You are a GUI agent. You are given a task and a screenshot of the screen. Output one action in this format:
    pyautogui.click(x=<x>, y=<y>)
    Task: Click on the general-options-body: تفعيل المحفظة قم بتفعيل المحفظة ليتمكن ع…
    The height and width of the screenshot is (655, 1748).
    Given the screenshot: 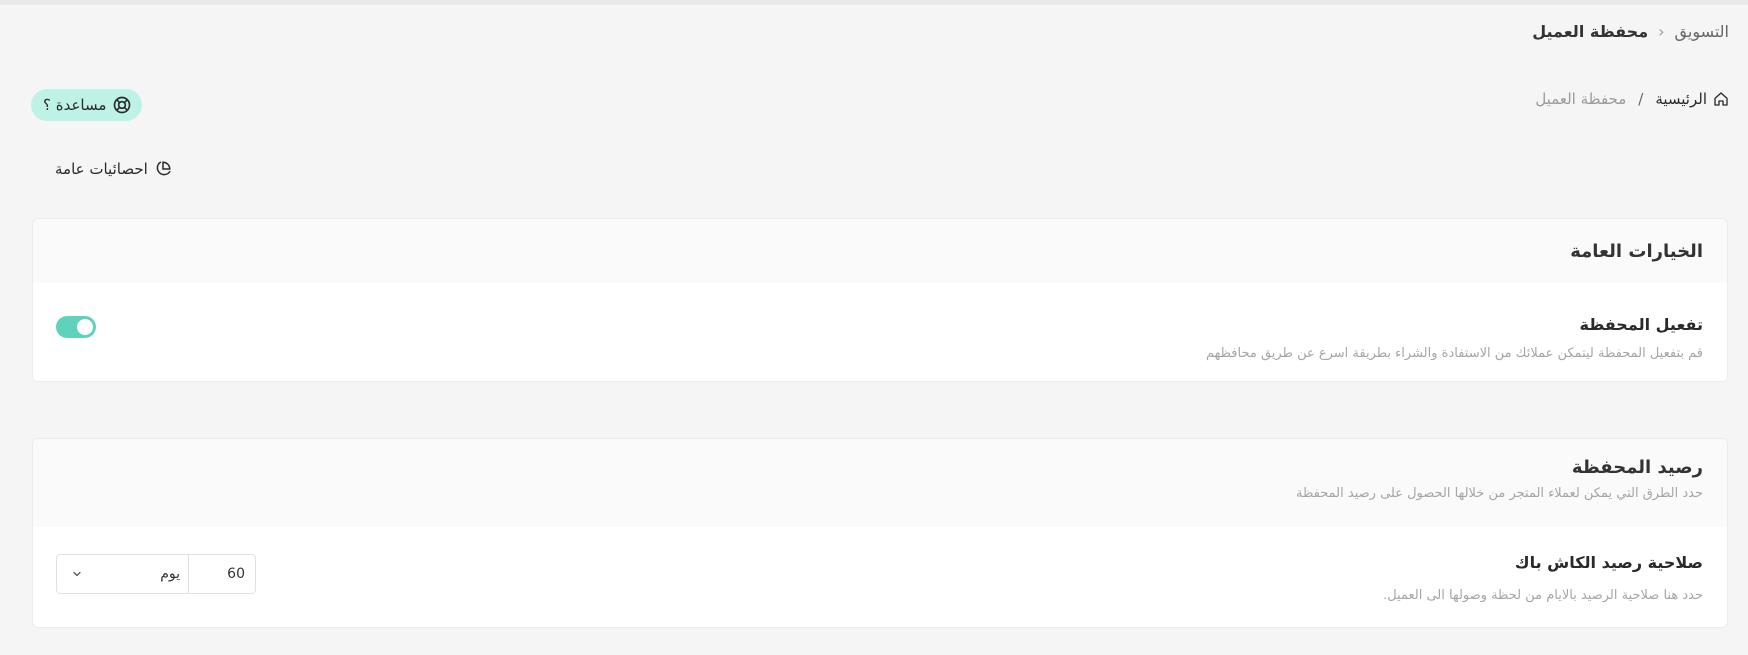 What is the action you would take?
    pyautogui.click(x=880, y=332)
    